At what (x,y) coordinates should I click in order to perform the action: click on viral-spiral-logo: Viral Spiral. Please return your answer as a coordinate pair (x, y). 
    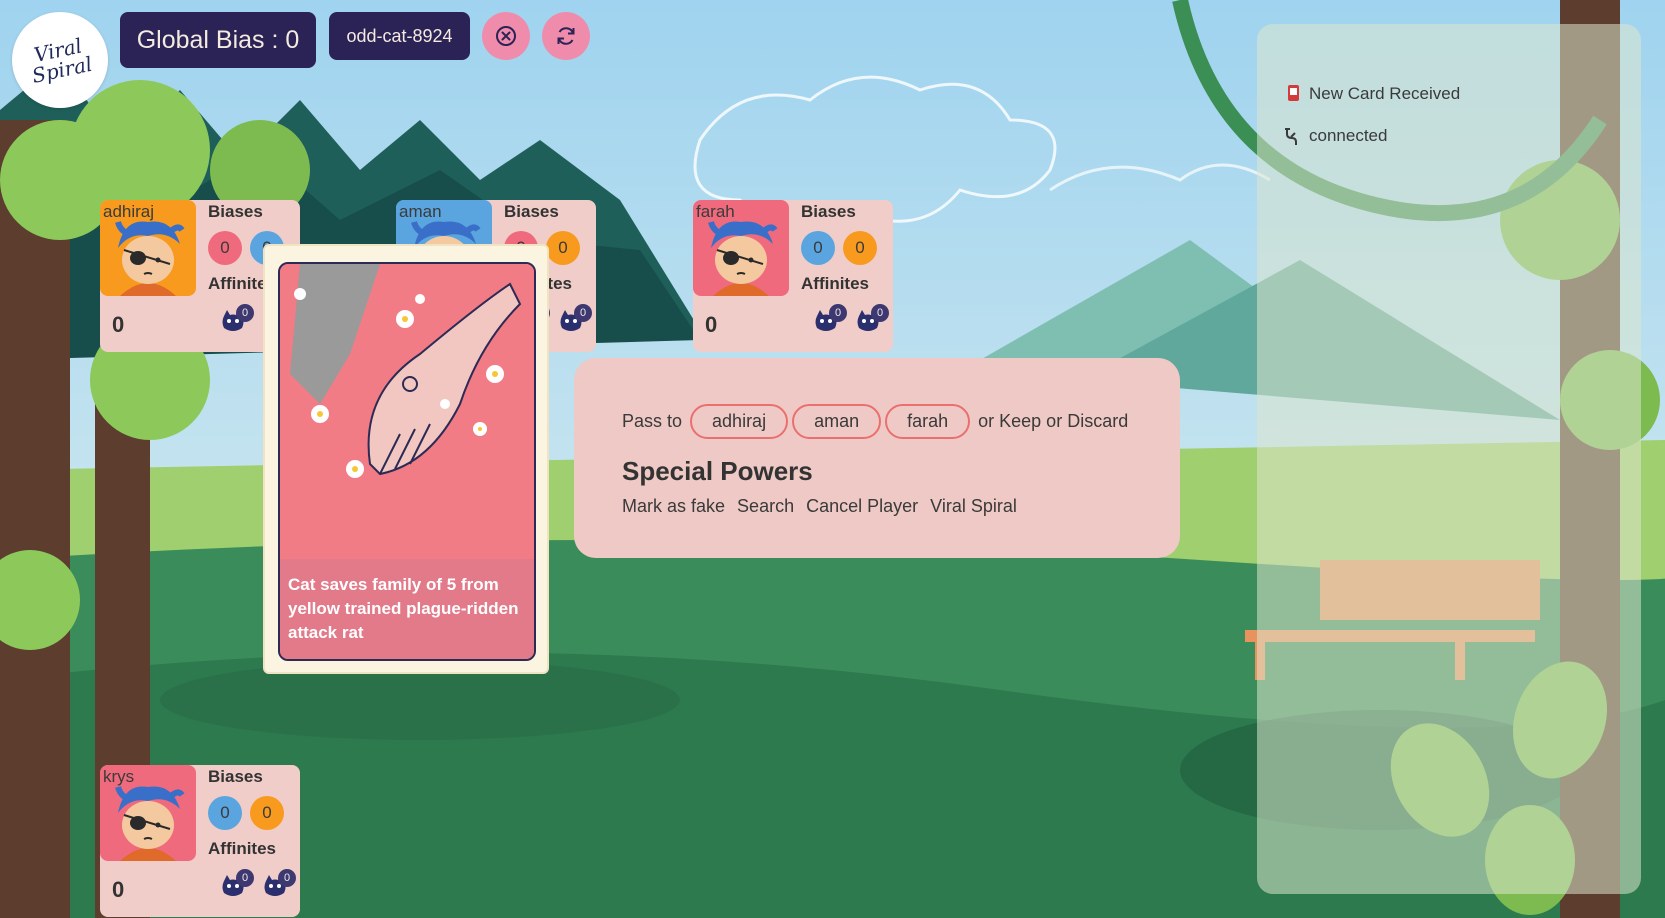
    Looking at the image, I should click on (60, 60).